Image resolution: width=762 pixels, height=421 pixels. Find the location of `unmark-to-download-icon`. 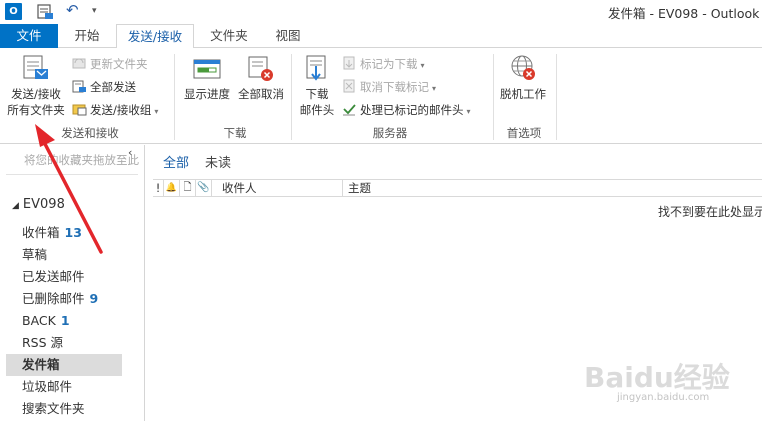

unmark-to-download-icon is located at coordinates (349, 86).